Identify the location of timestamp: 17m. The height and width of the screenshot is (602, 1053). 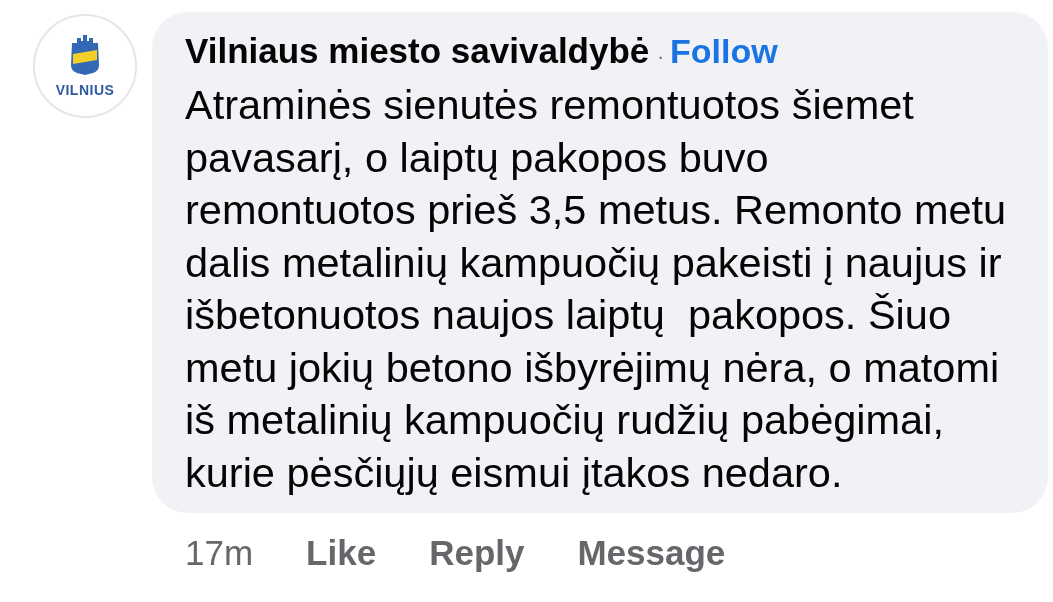
(219, 553).